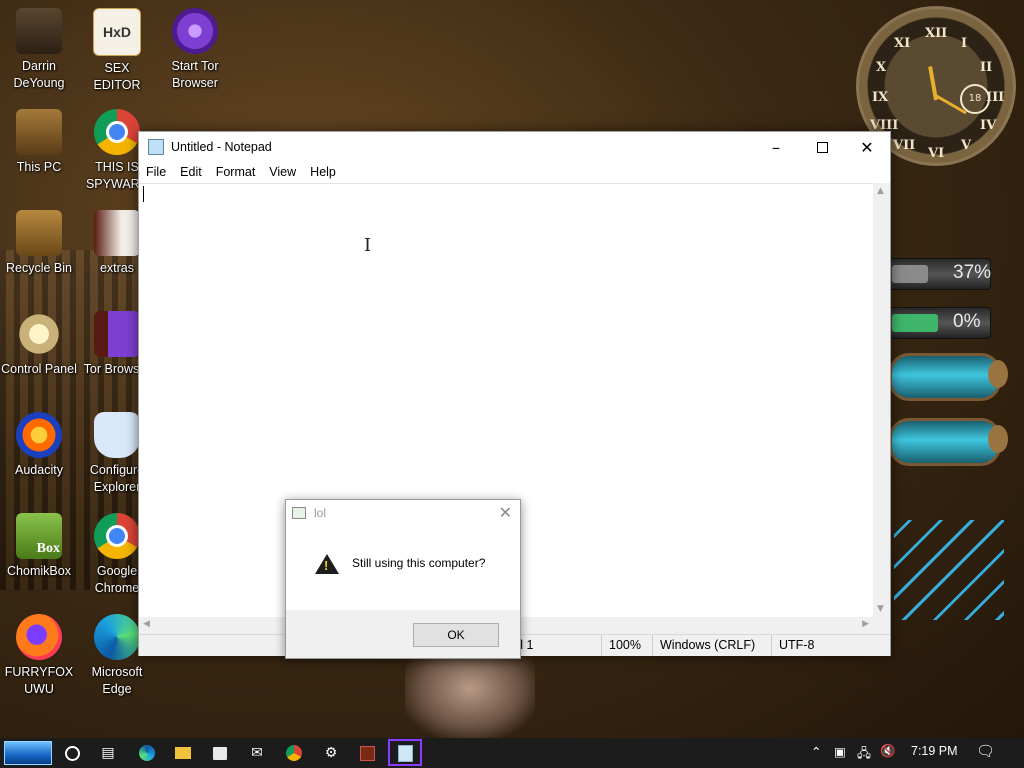 This screenshot has width=1024, height=768. I want to click on taskbar-clock: 7:19 PM, so click(934, 751).